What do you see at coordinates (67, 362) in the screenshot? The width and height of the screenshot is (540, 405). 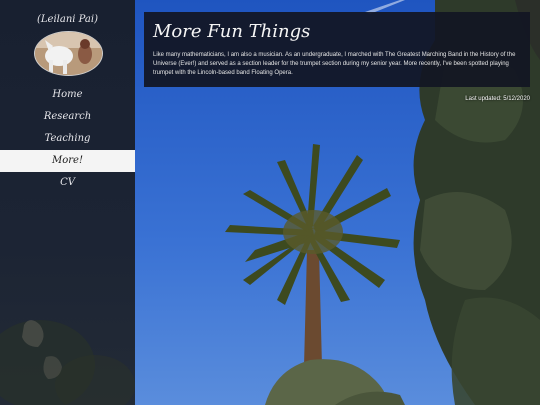 I see `sidebar-background-decoration` at bounding box center [67, 362].